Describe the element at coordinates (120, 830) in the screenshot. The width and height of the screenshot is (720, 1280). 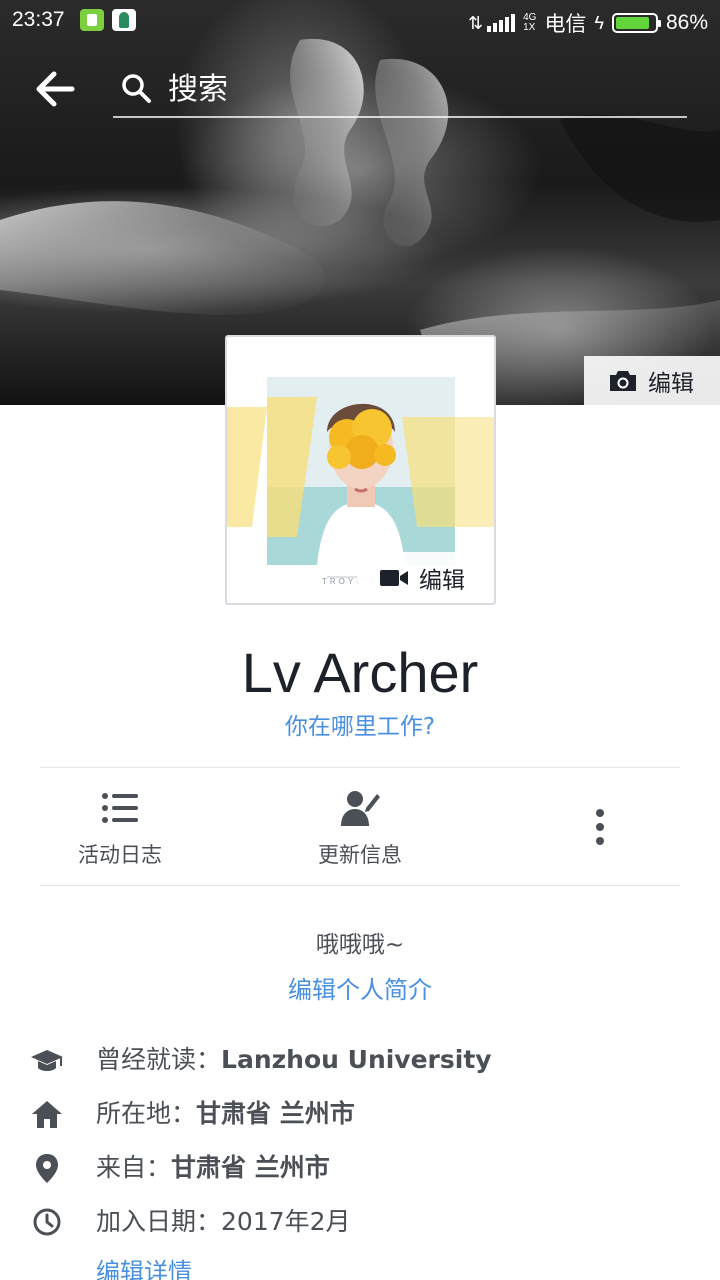
I see `activity-log-button: 活动日志` at that location.